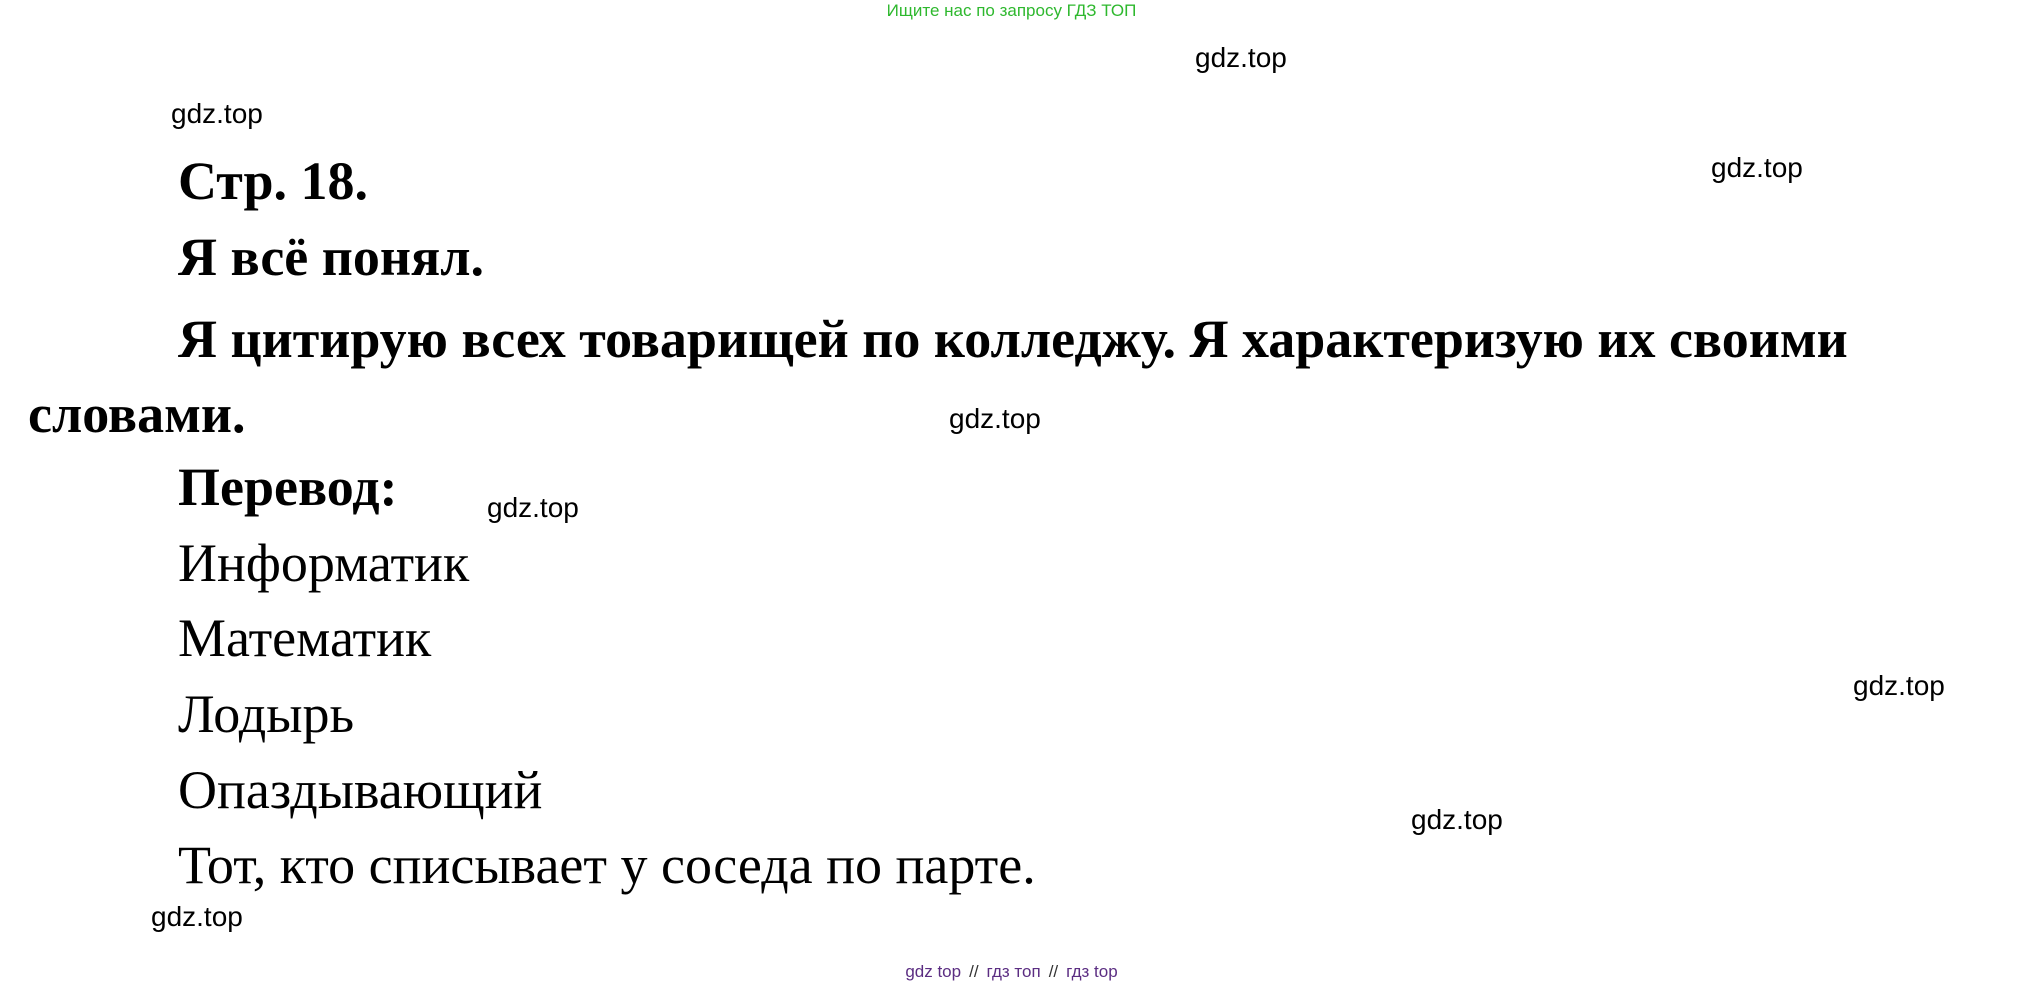 This screenshot has height=982, width=2023. I want to click on understood-line: Я всё понял., so click(331, 257).